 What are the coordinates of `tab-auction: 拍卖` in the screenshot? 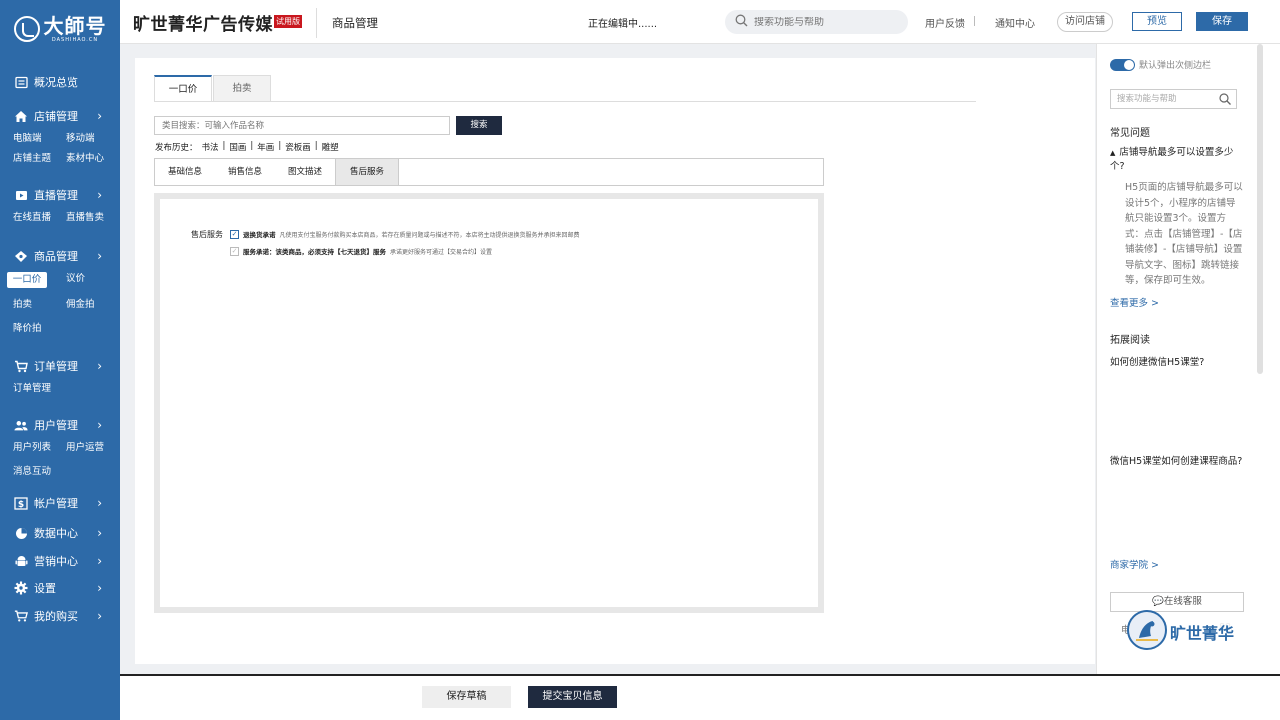 It's located at (242, 88).